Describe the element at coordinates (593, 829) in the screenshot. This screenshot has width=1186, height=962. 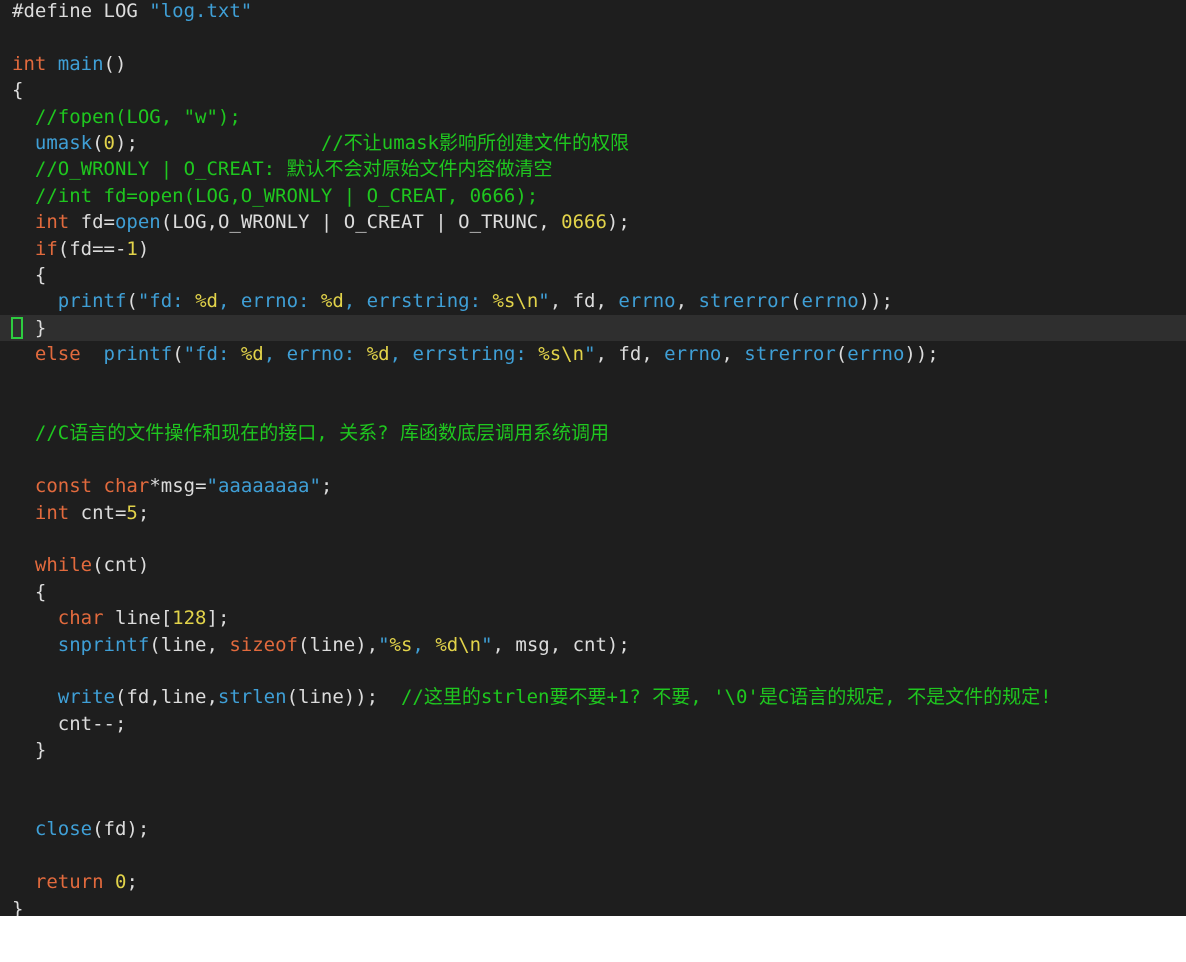
I see `code-line: close(fd);` at that location.